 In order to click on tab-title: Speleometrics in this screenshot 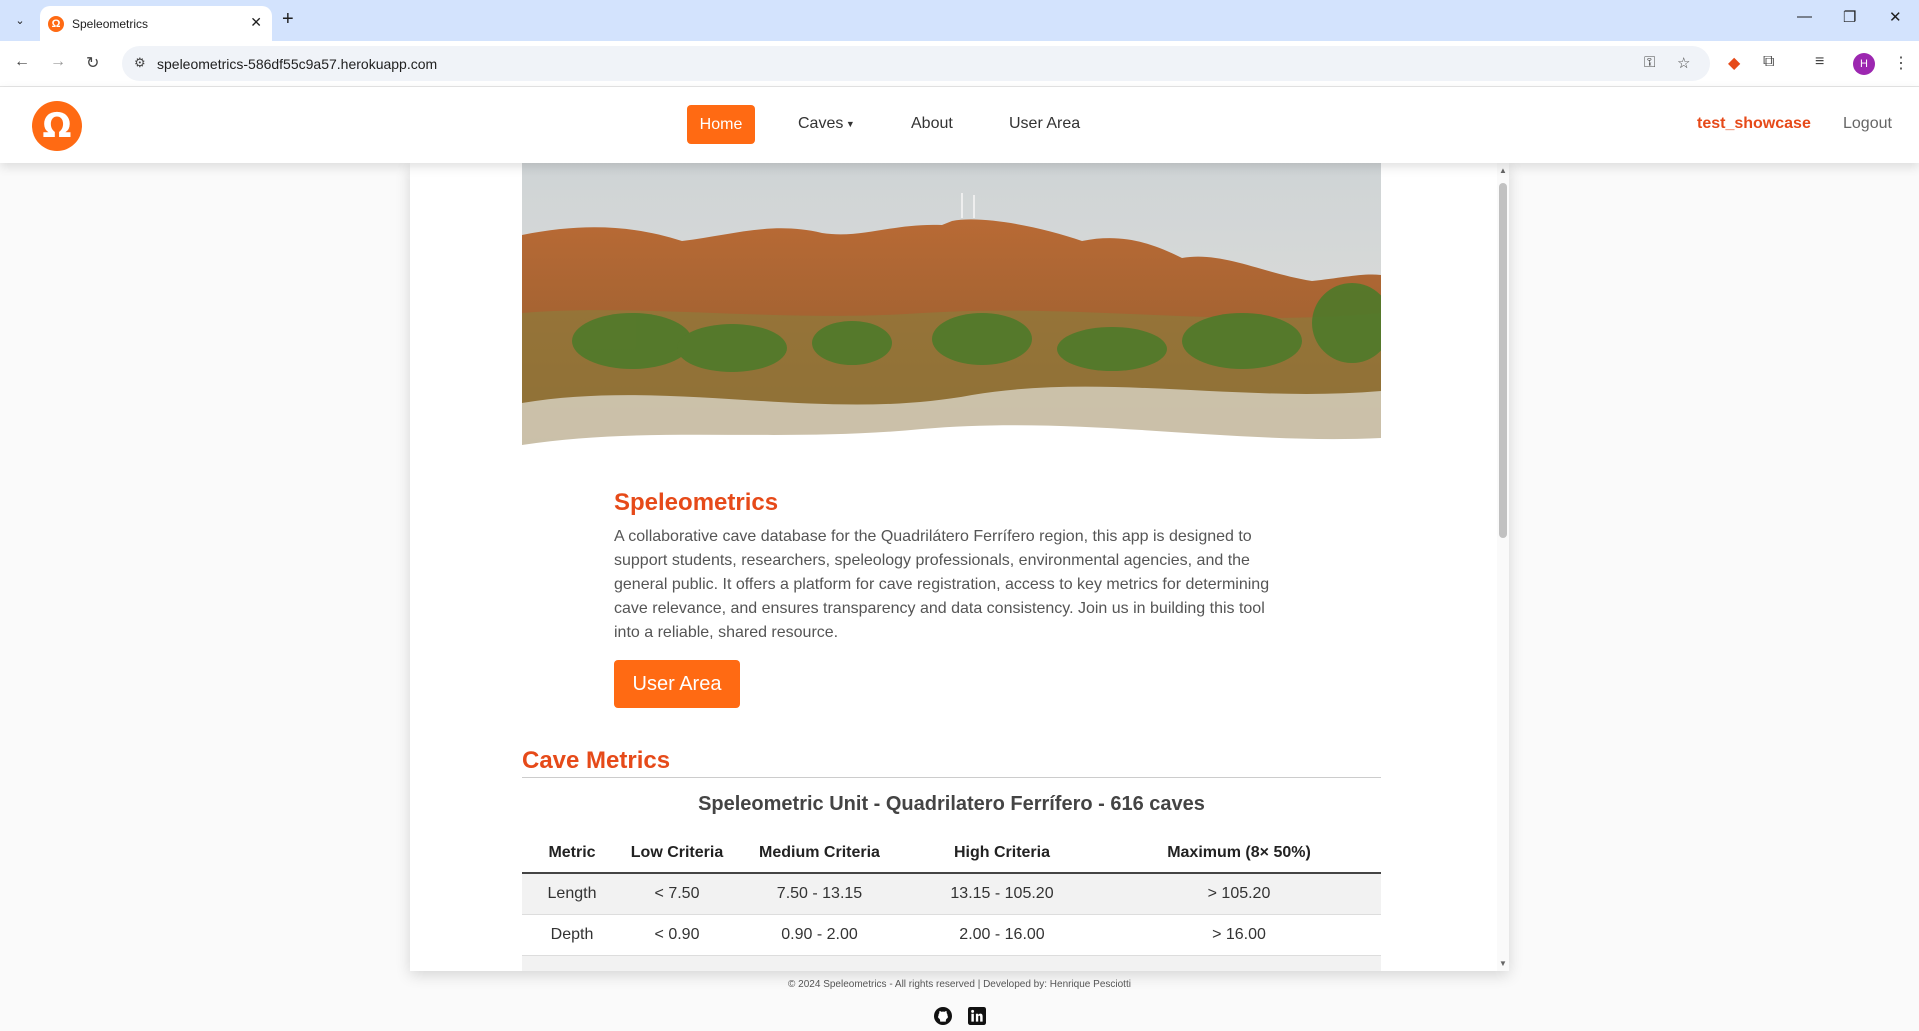, I will do `click(110, 24)`.